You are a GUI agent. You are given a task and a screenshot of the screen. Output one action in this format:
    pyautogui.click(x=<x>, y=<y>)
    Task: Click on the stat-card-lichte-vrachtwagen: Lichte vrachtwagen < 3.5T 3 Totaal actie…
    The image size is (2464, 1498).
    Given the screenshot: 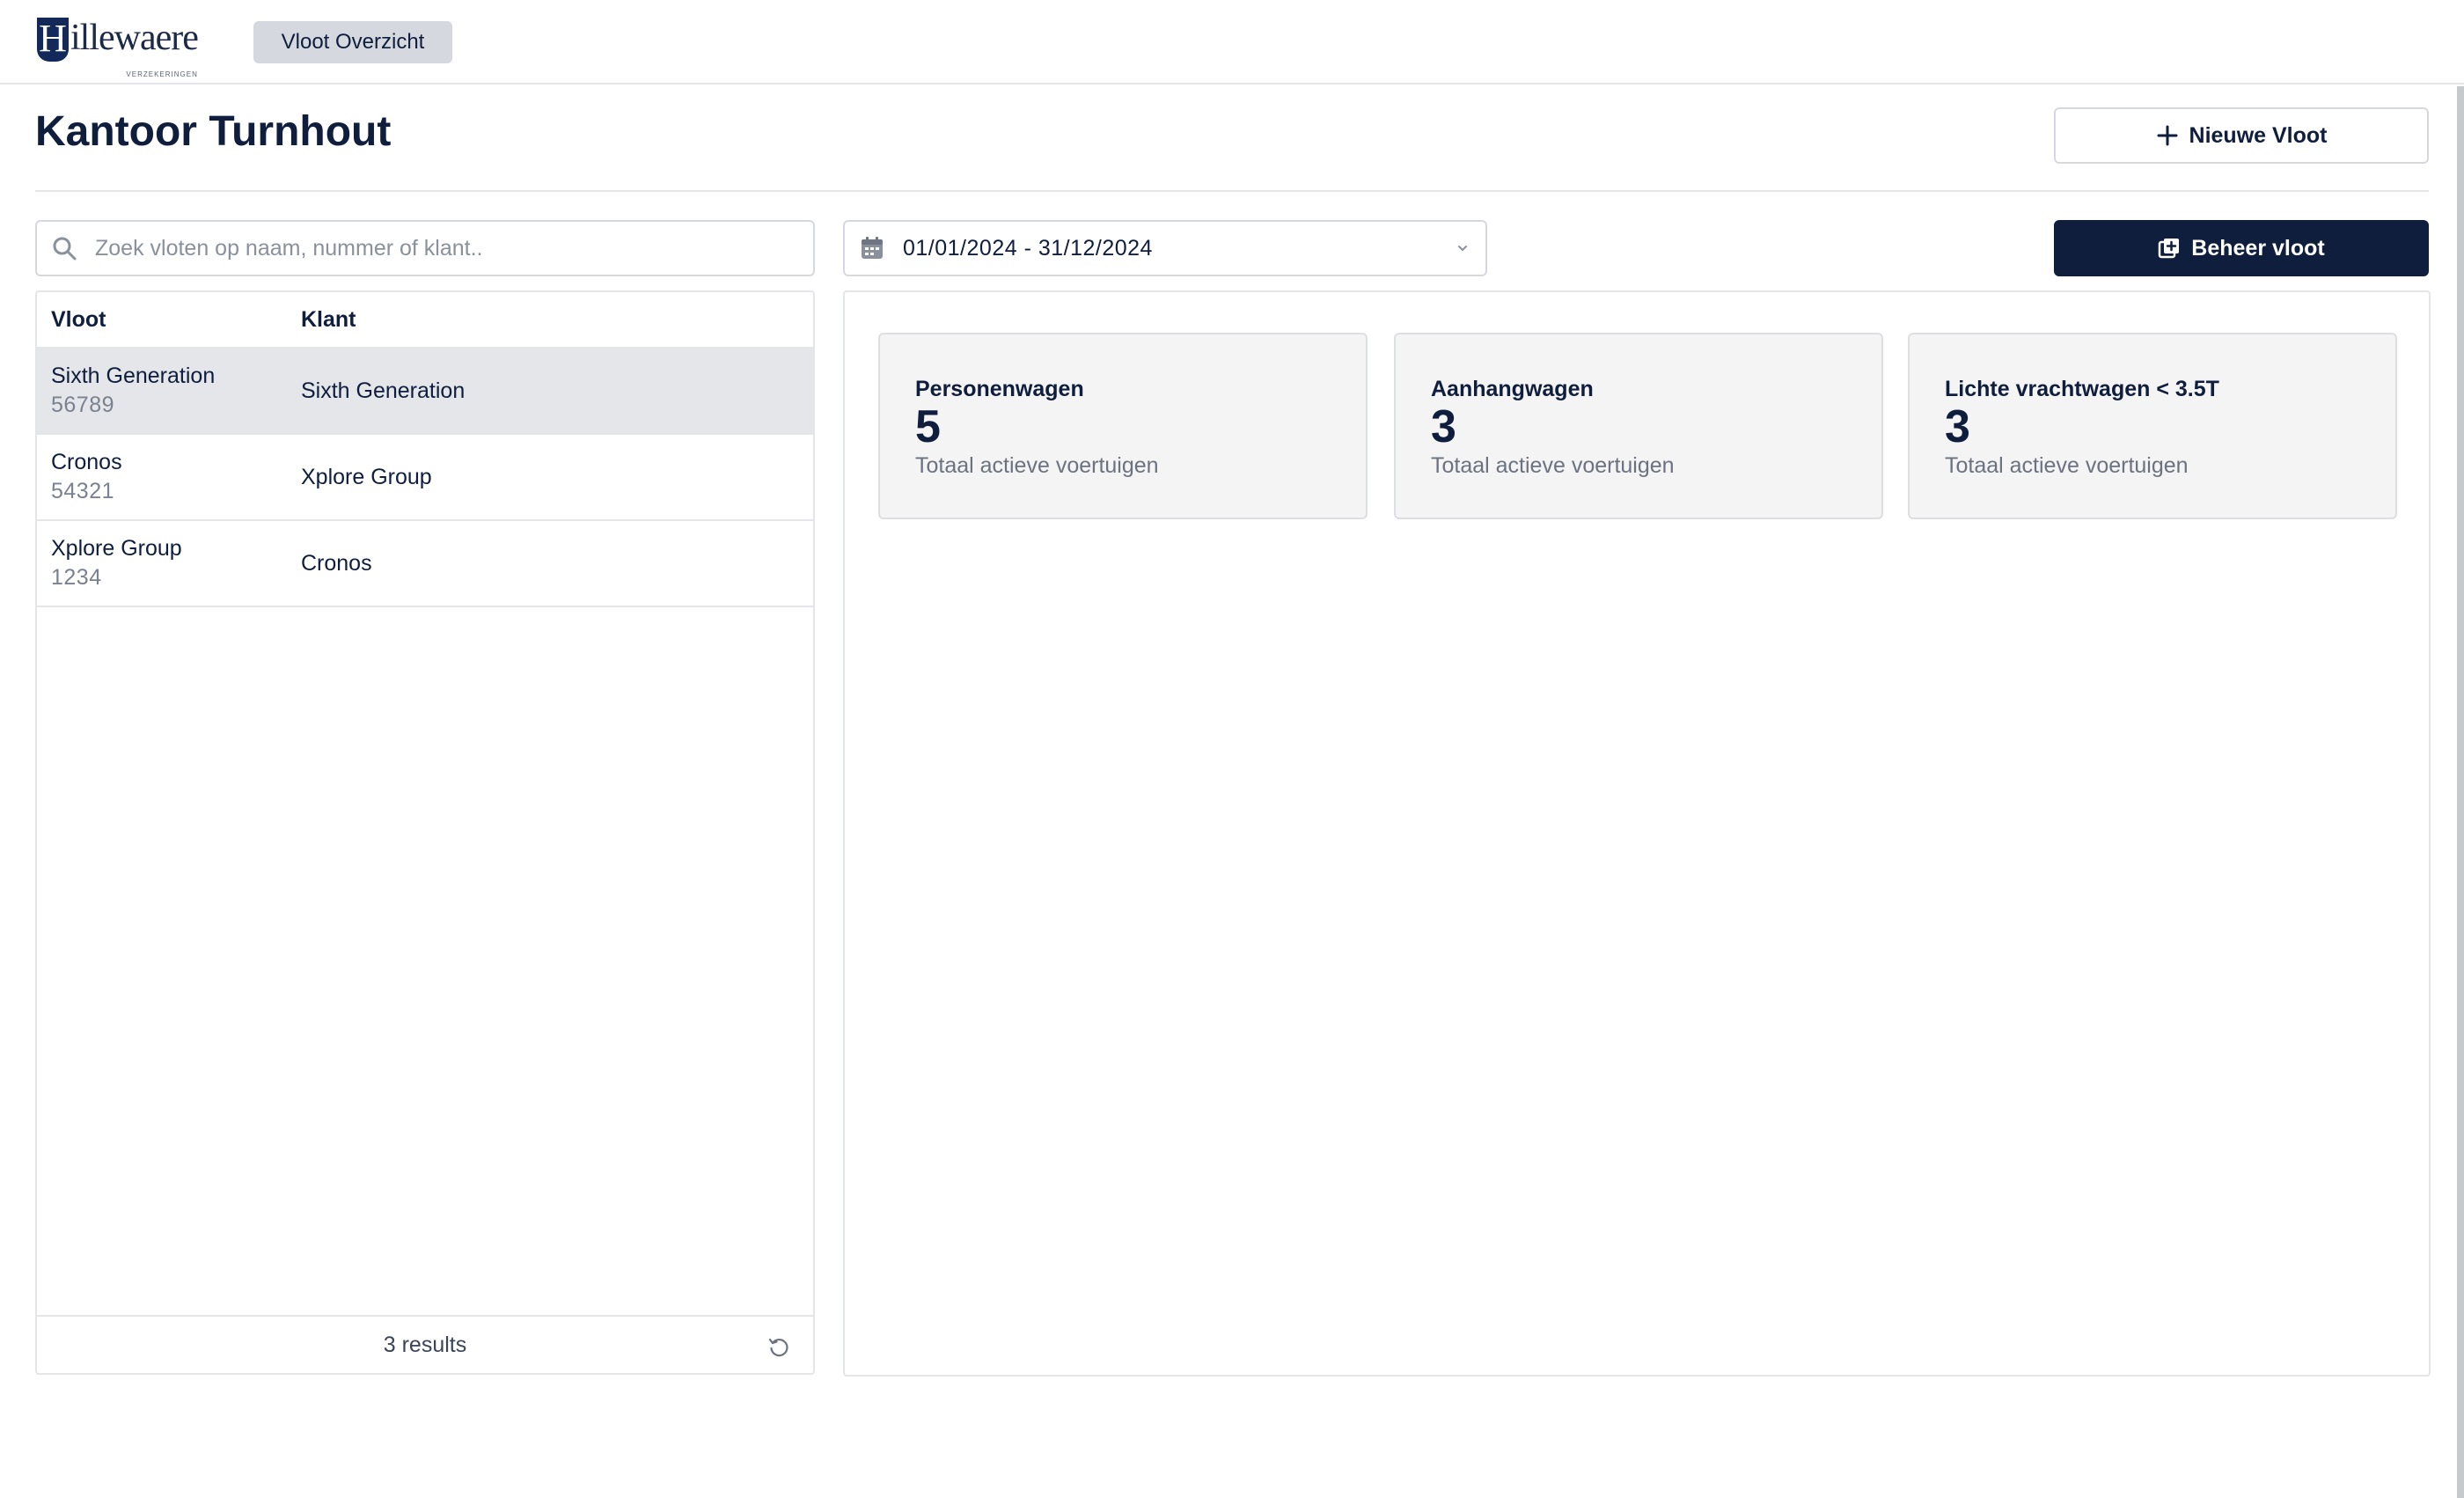 What is the action you would take?
    pyautogui.click(x=2152, y=426)
    